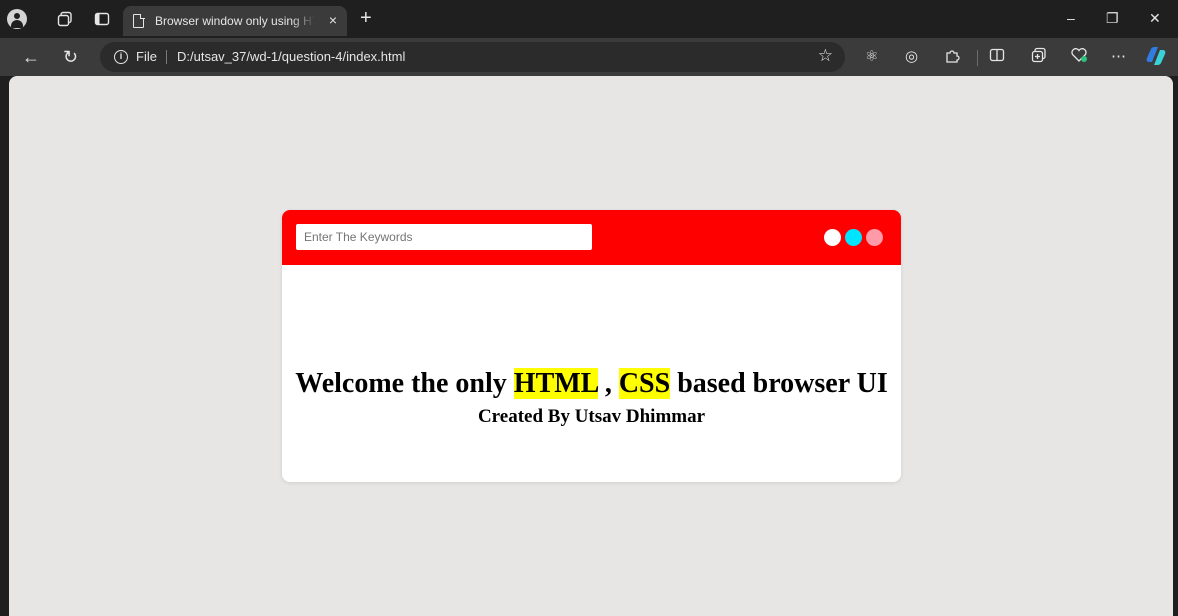 This screenshot has height=616, width=1178. I want to click on extension-atom-icon: ⚛, so click(871, 57).